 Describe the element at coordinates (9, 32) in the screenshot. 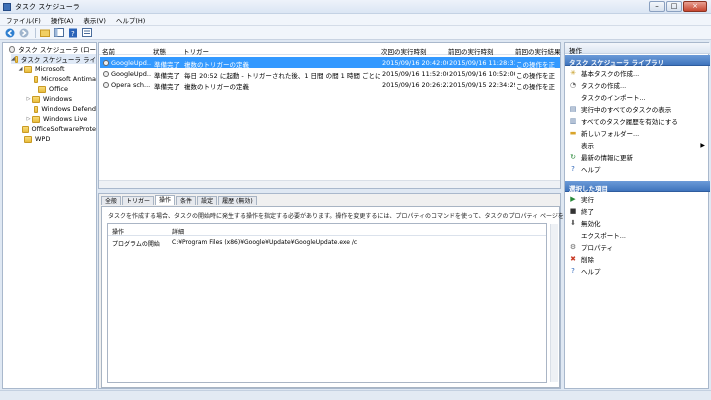

I see `back-icon` at that location.